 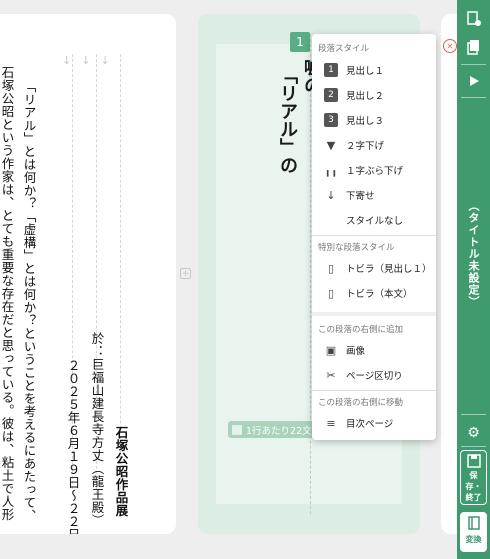 What do you see at coordinates (237, 429) in the screenshot?
I see `page-icon` at bounding box center [237, 429].